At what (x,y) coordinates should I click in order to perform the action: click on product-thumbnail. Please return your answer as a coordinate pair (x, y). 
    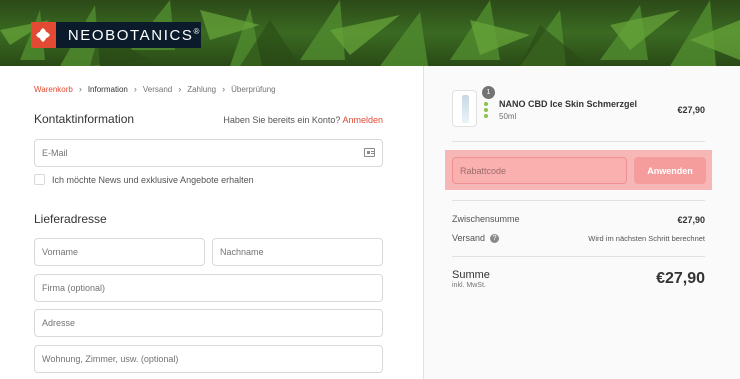
    Looking at the image, I should click on (464, 108).